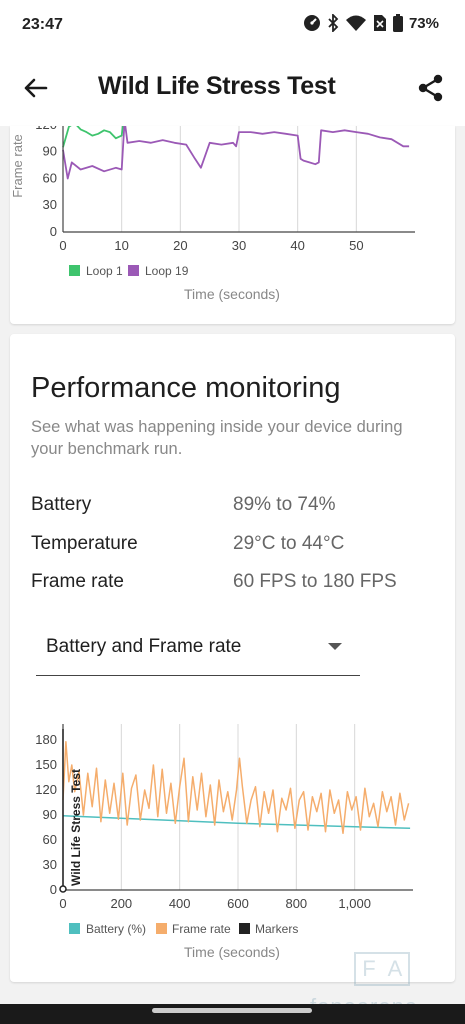 Image resolution: width=465 pixels, height=1024 pixels. Describe the element at coordinates (180, 903) in the screenshot. I see `x-tick-label: 400` at that location.